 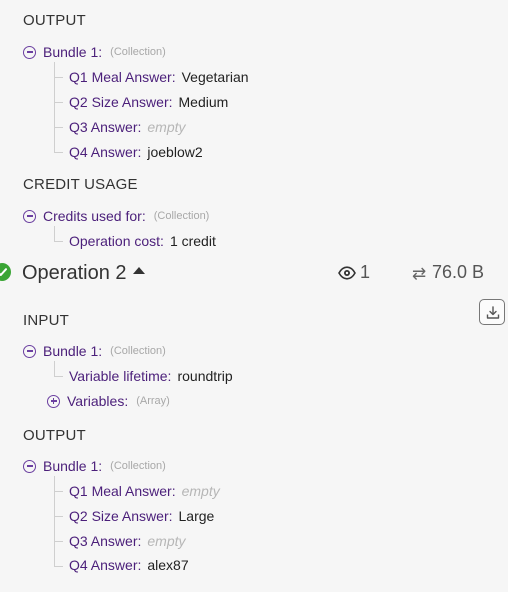 I want to click on variable-lifetime-field: Variable lifetime: roundtrip, so click(x=151, y=376).